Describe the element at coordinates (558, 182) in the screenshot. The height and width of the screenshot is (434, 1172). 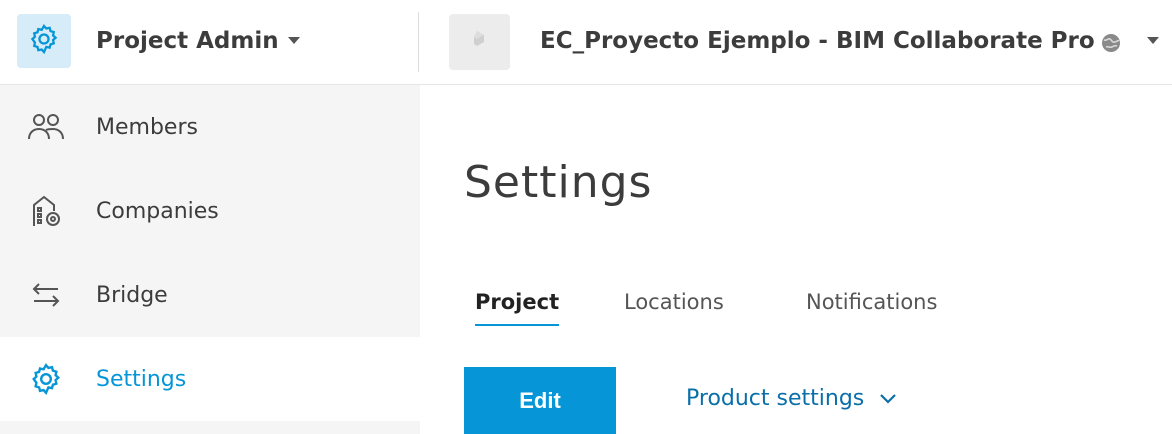
I see `page-title: Settings` at that location.